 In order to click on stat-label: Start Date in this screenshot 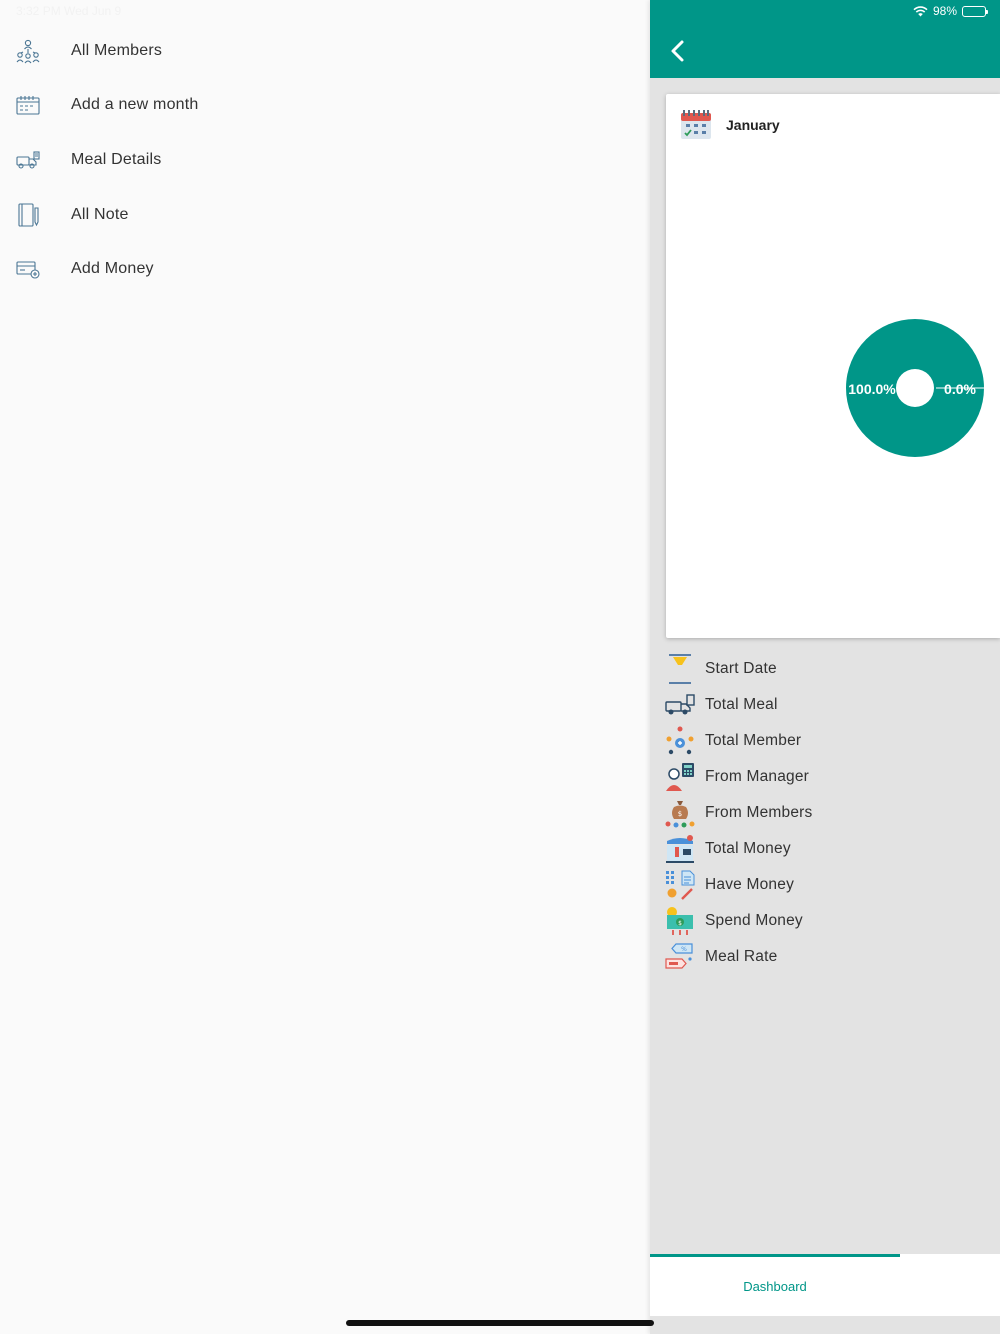, I will do `click(741, 668)`.